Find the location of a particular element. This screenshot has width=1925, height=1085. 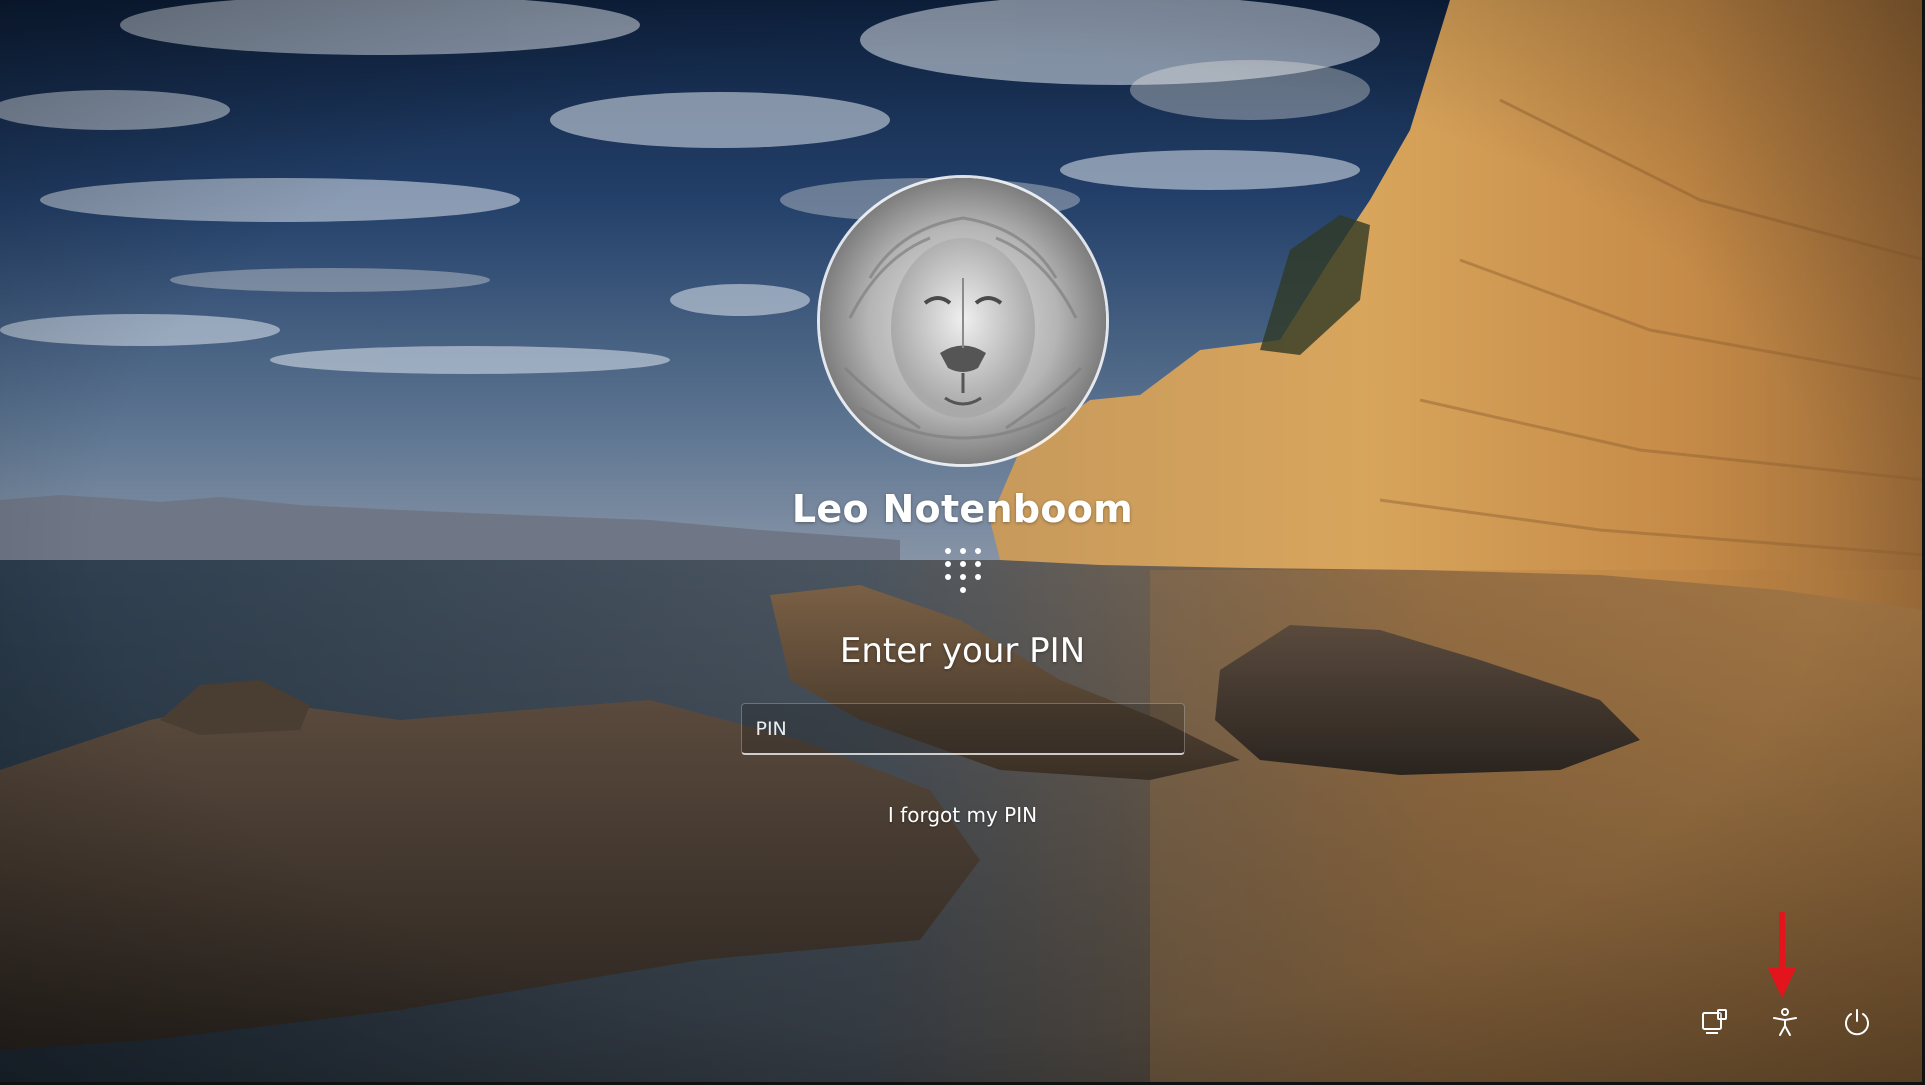

red-arrow-annotation-icon is located at coordinates (1782, 955).